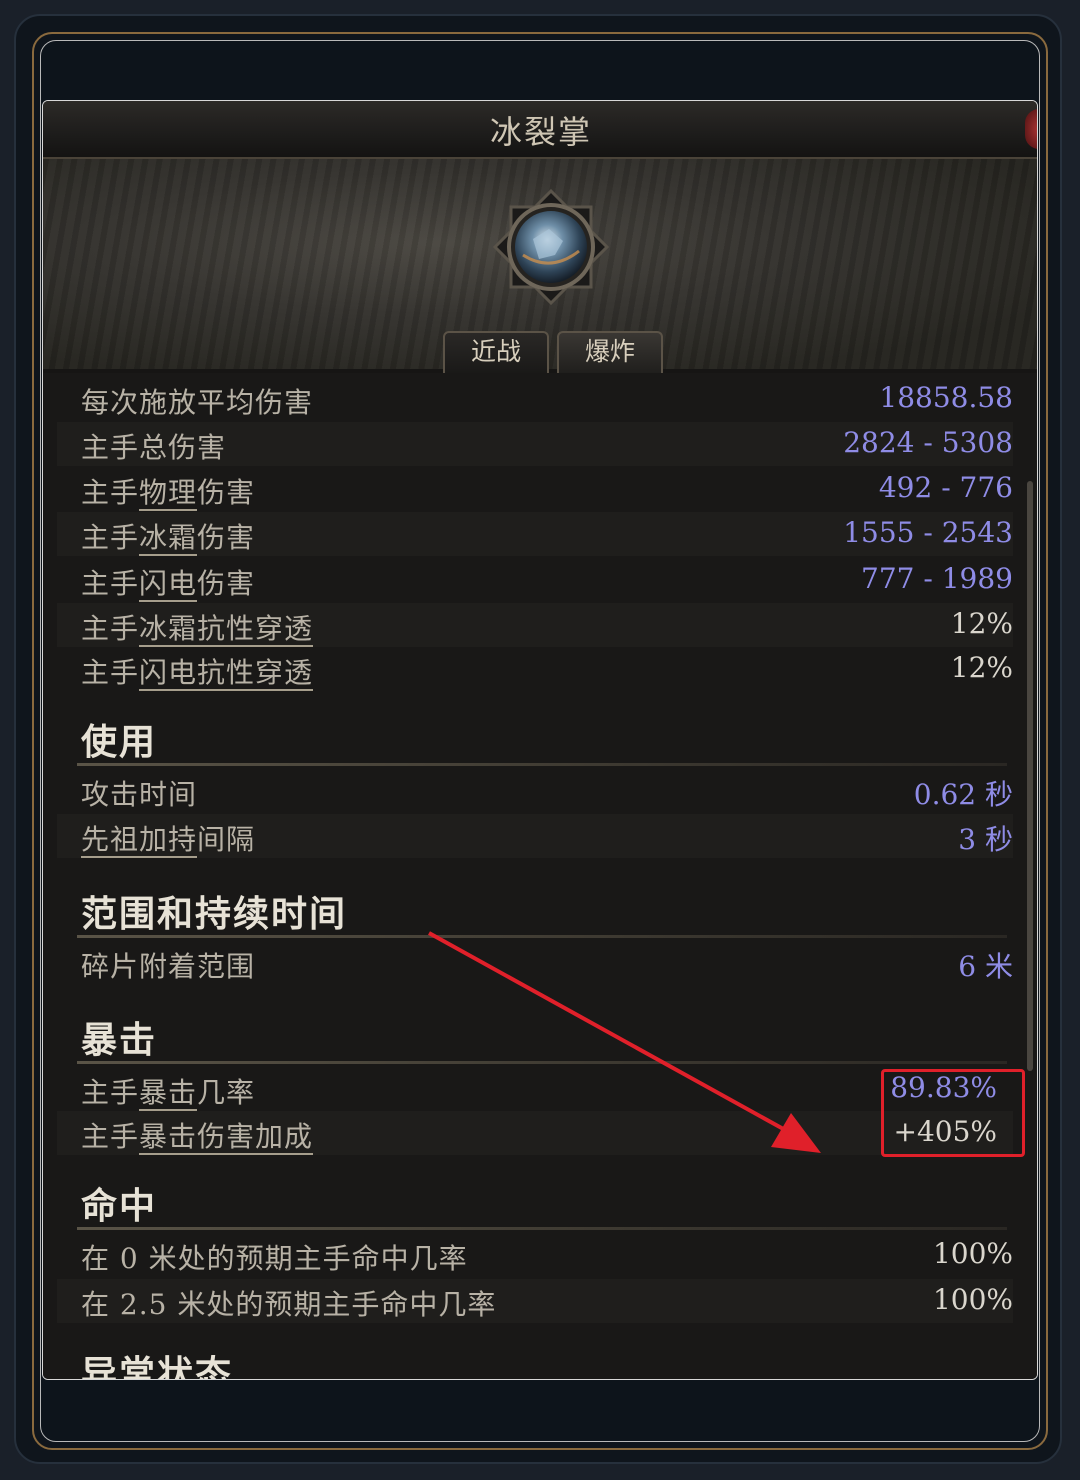 Image resolution: width=1080 pixels, height=1480 pixels. I want to click on tab-melee: 近战, so click(496, 352).